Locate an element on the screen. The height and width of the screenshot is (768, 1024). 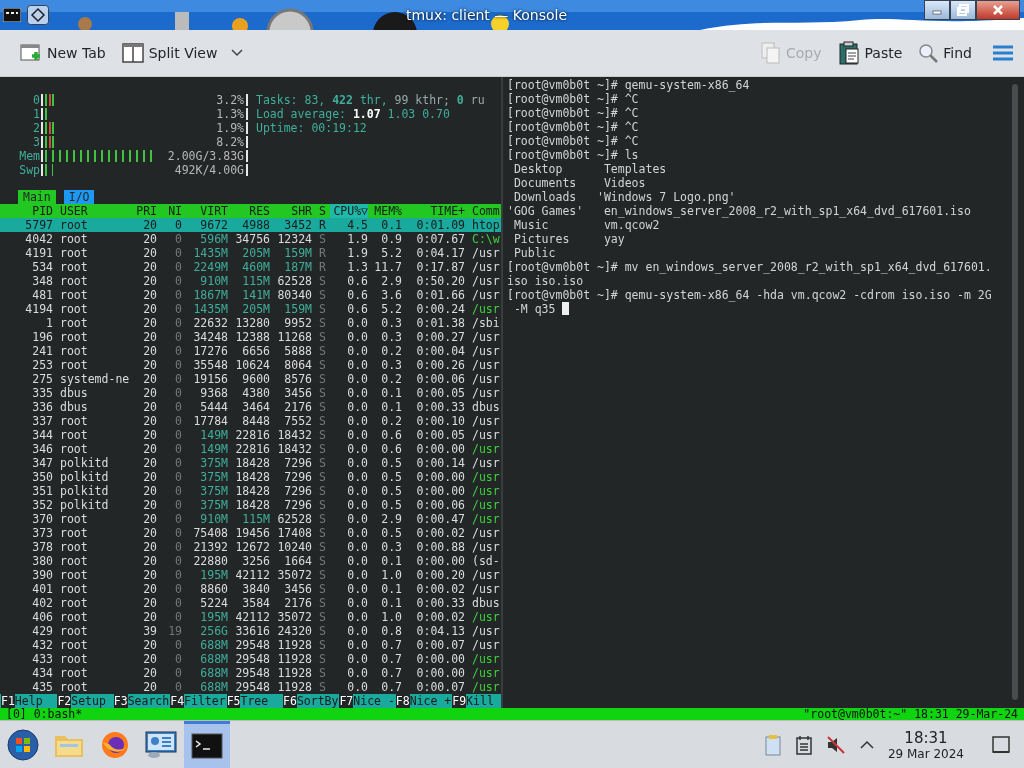
table-cell-text: 375M is located at coordinates (213, 477).